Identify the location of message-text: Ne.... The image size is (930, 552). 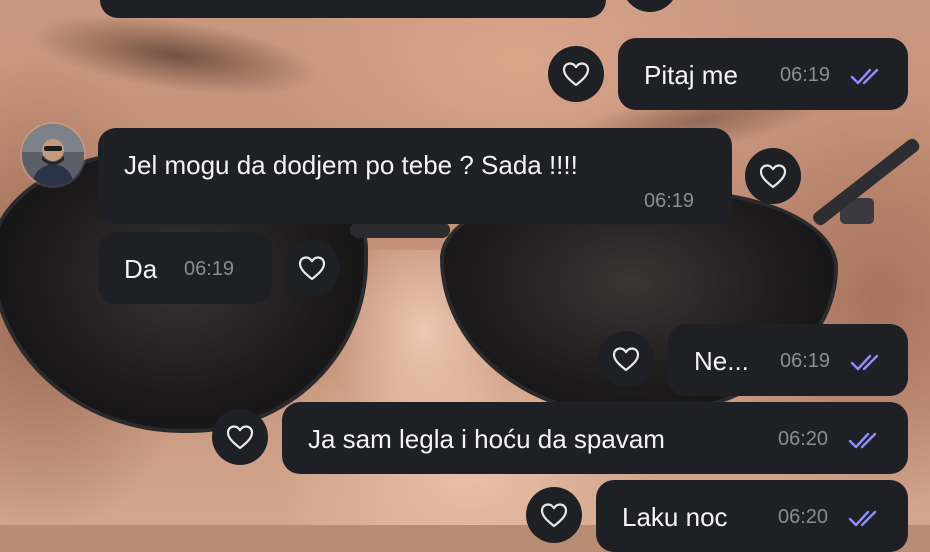
(721, 361).